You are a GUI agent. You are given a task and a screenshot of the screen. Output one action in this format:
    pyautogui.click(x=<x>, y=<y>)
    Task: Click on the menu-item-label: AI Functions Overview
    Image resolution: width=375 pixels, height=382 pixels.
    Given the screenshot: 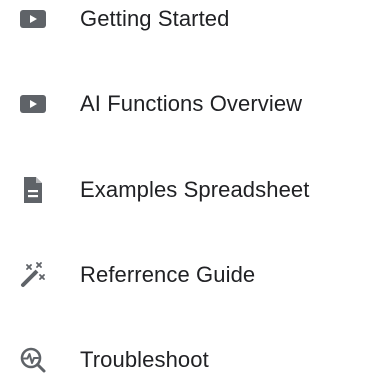 What is the action you would take?
    pyautogui.click(x=191, y=103)
    